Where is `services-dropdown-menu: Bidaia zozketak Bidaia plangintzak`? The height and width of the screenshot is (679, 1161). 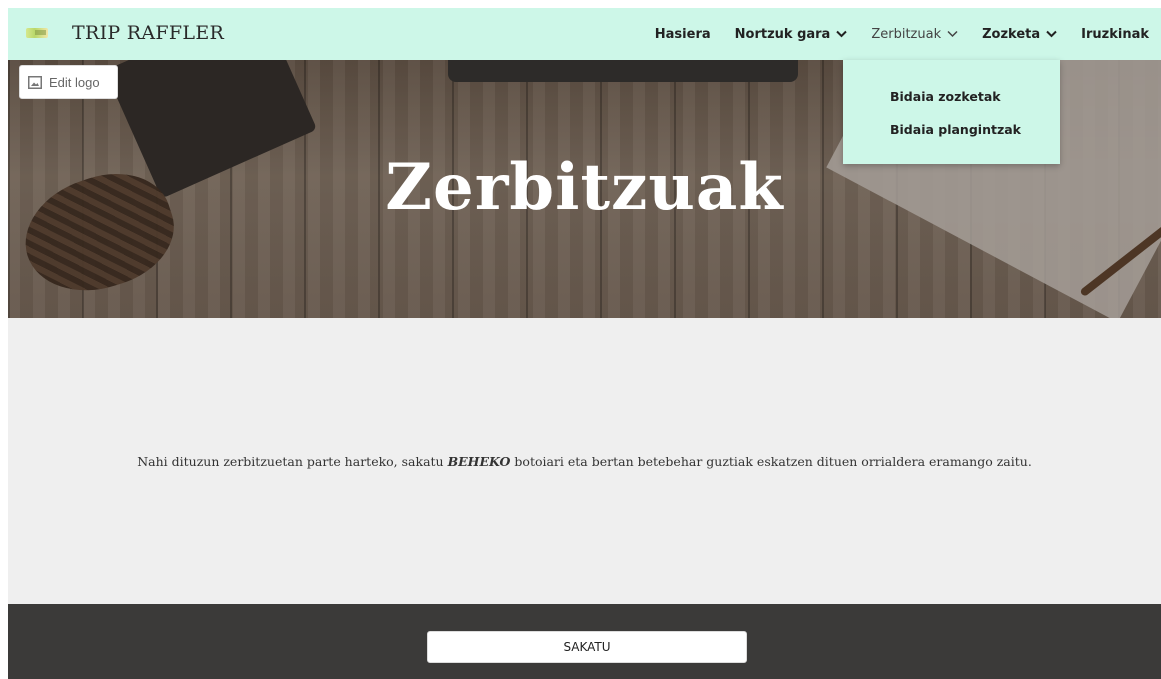
services-dropdown-menu: Bidaia zozketak Bidaia plangintzak is located at coordinates (951, 112).